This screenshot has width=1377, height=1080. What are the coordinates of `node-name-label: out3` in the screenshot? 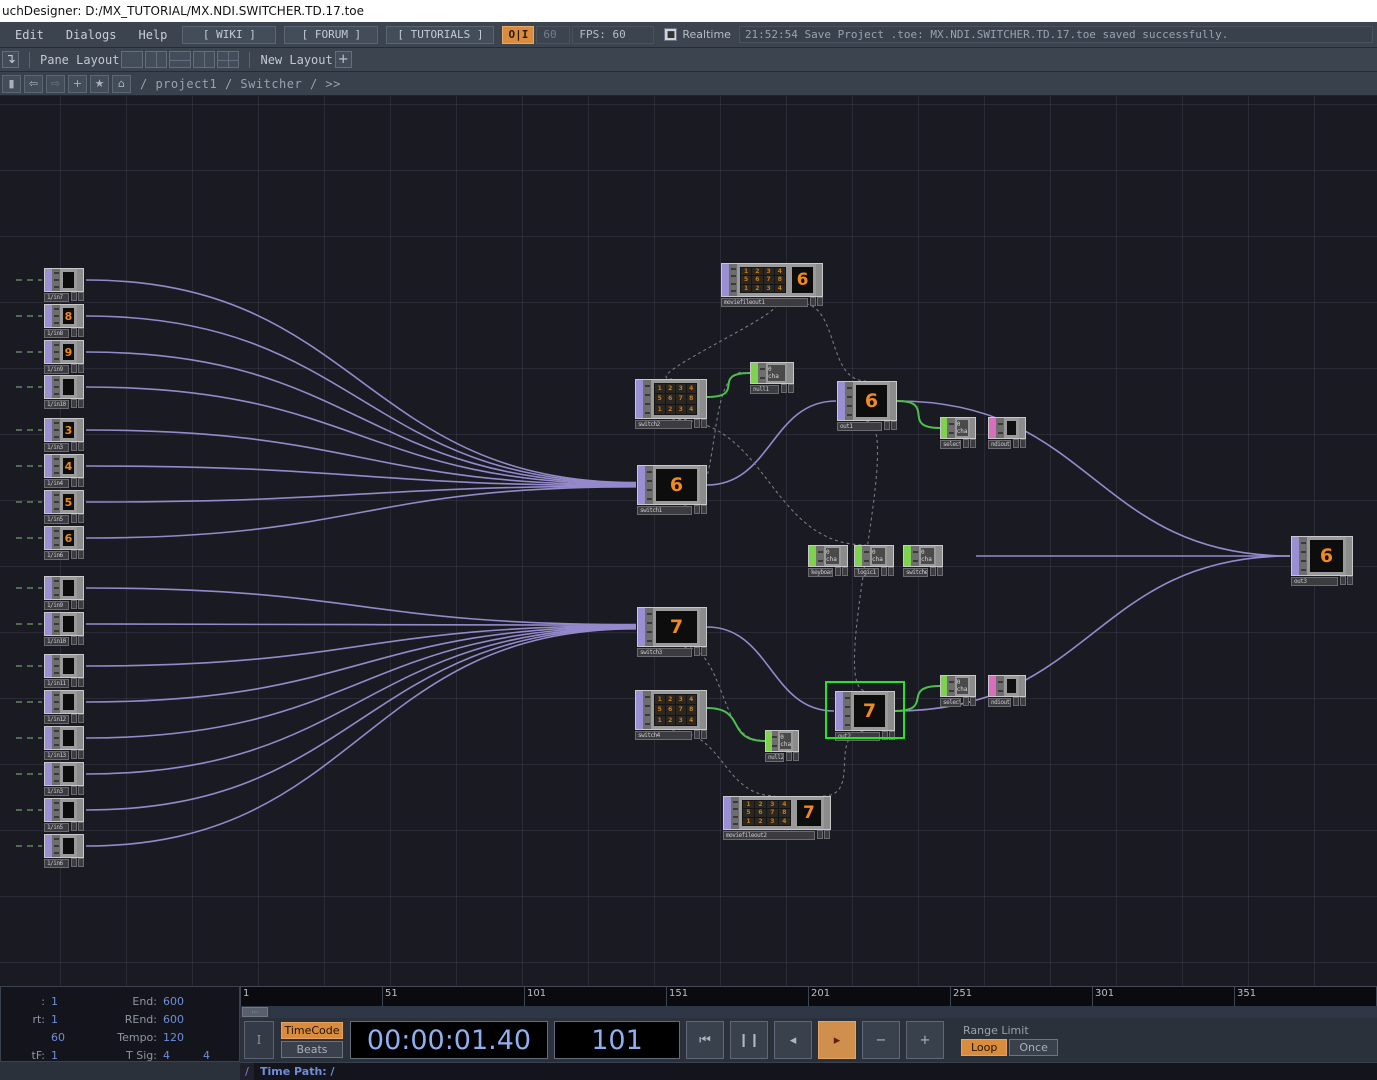 It's located at (1314, 581).